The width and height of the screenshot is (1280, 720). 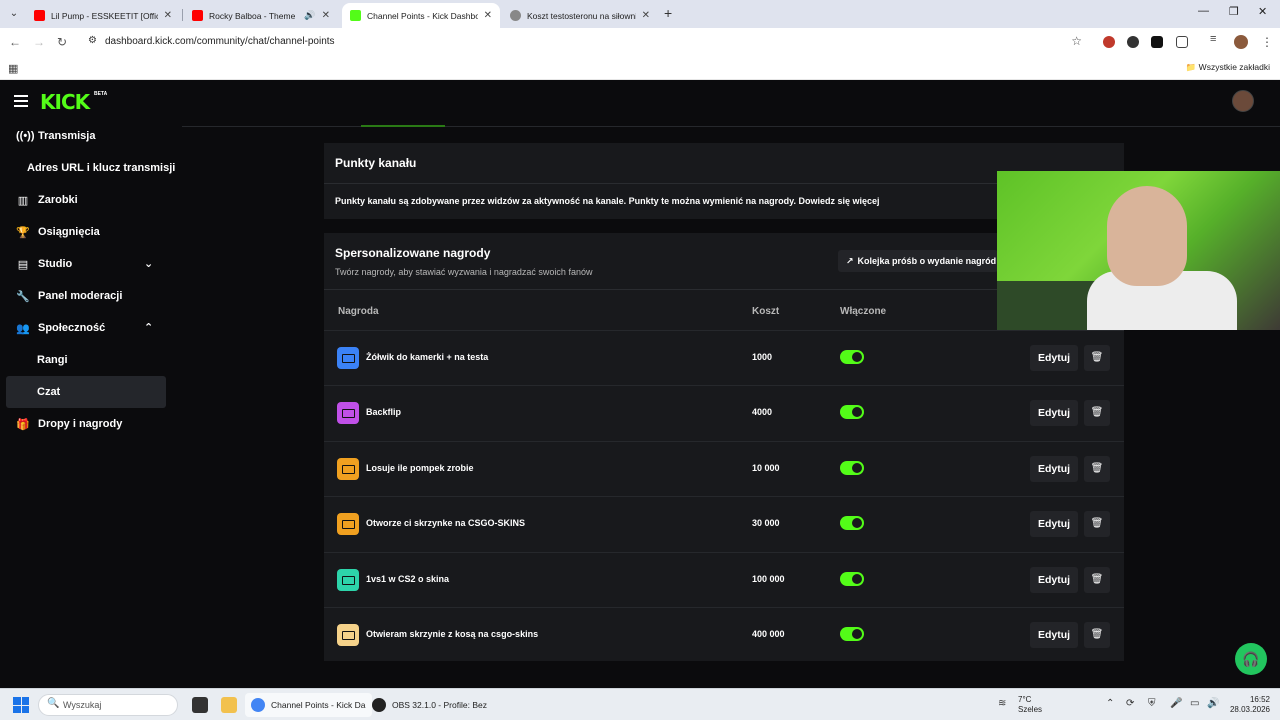 What do you see at coordinates (1182, 42) in the screenshot?
I see `extensions-puzzle-icon` at bounding box center [1182, 42].